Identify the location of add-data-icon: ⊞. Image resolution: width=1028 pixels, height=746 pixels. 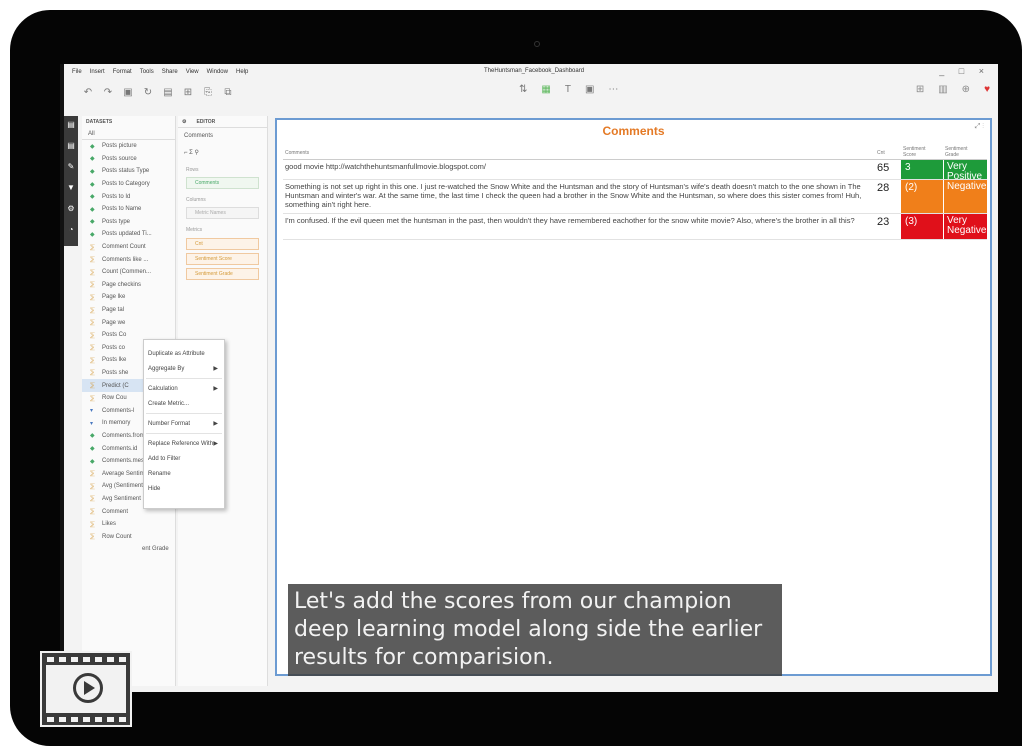
(188, 92).